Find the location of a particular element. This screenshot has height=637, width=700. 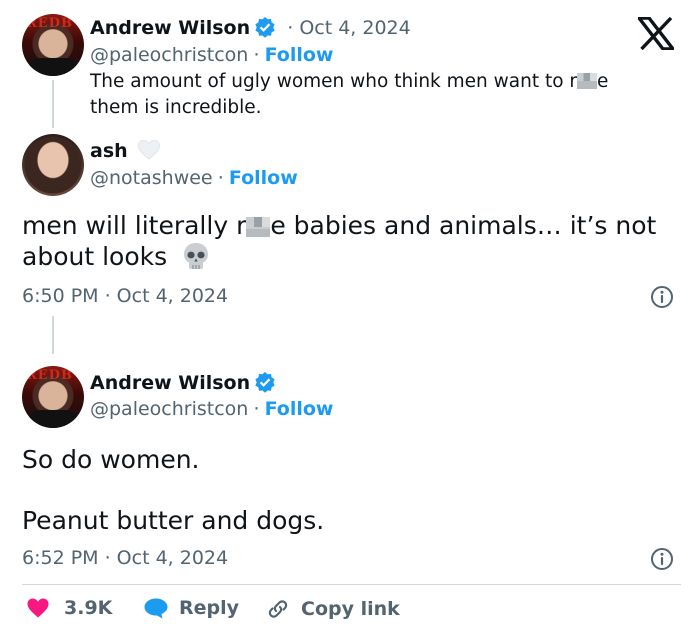

x-logo-icon is located at coordinates (656, 33).